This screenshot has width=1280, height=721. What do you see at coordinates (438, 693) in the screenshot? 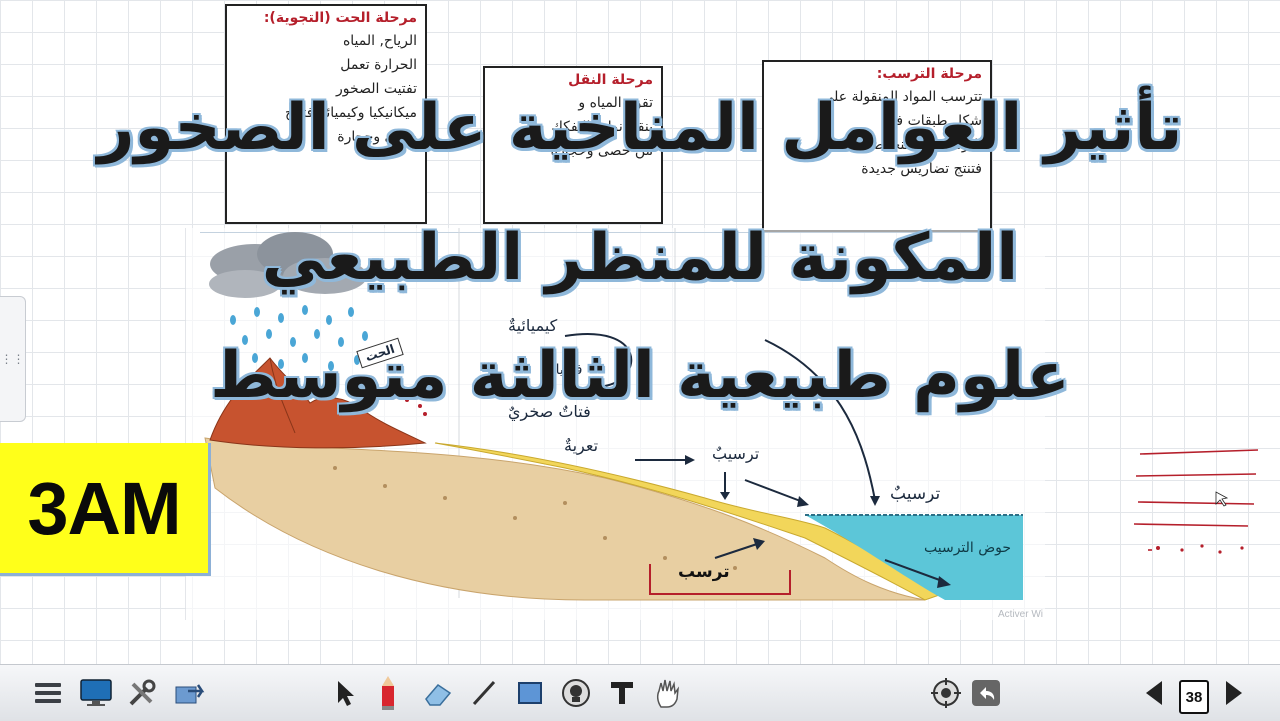
I see `eraser-icon` at bounding box center [438, 693].